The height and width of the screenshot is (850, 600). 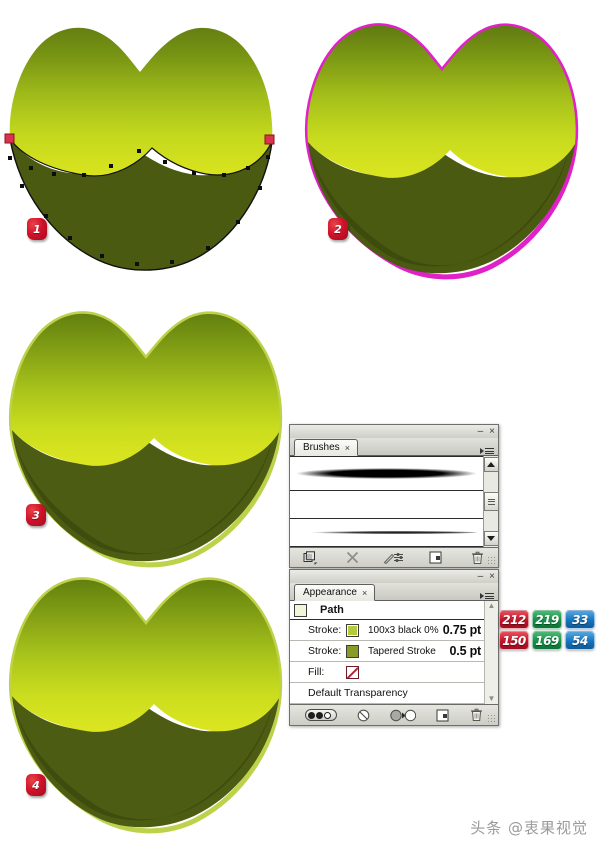 I want to click on brushes-panel-footer, so click(x=394, y=557).